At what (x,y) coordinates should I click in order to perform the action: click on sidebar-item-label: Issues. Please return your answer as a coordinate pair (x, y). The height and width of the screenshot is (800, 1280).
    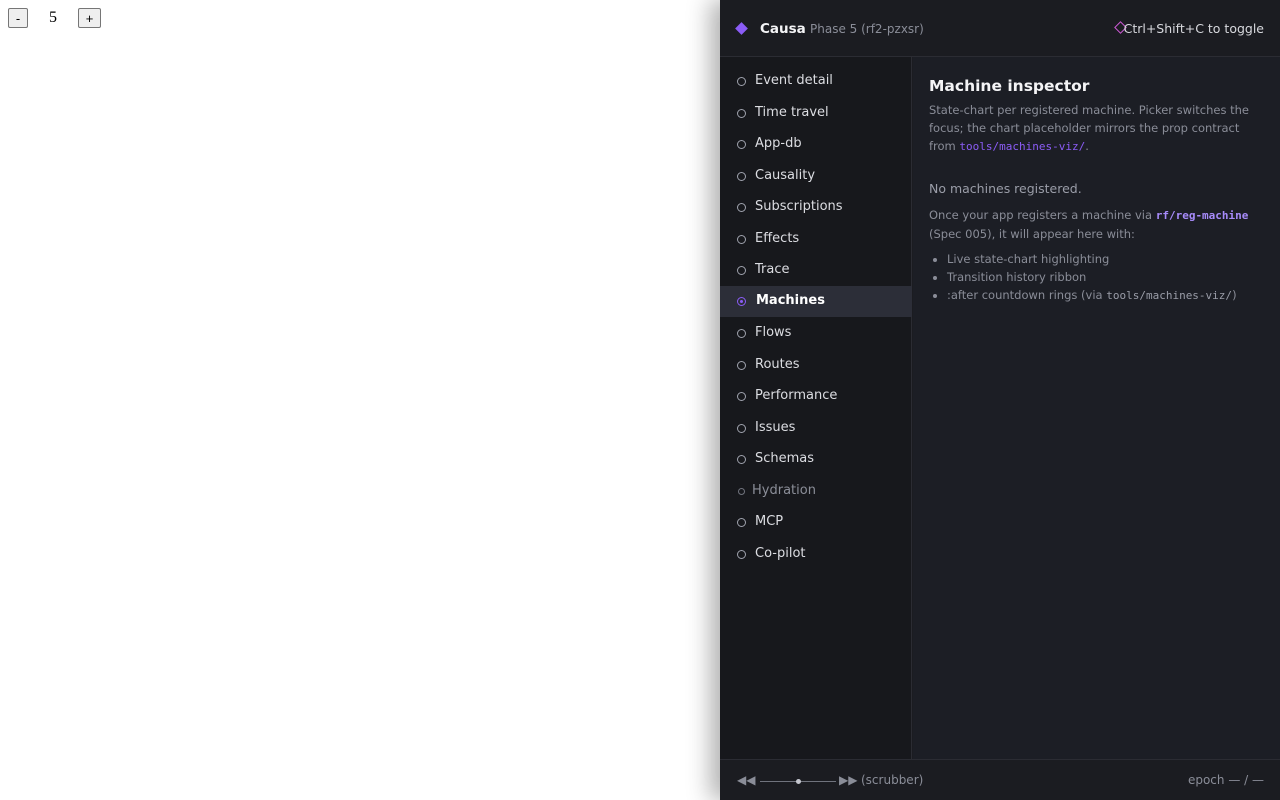
    Looking at the image, I should click on (775, 427).